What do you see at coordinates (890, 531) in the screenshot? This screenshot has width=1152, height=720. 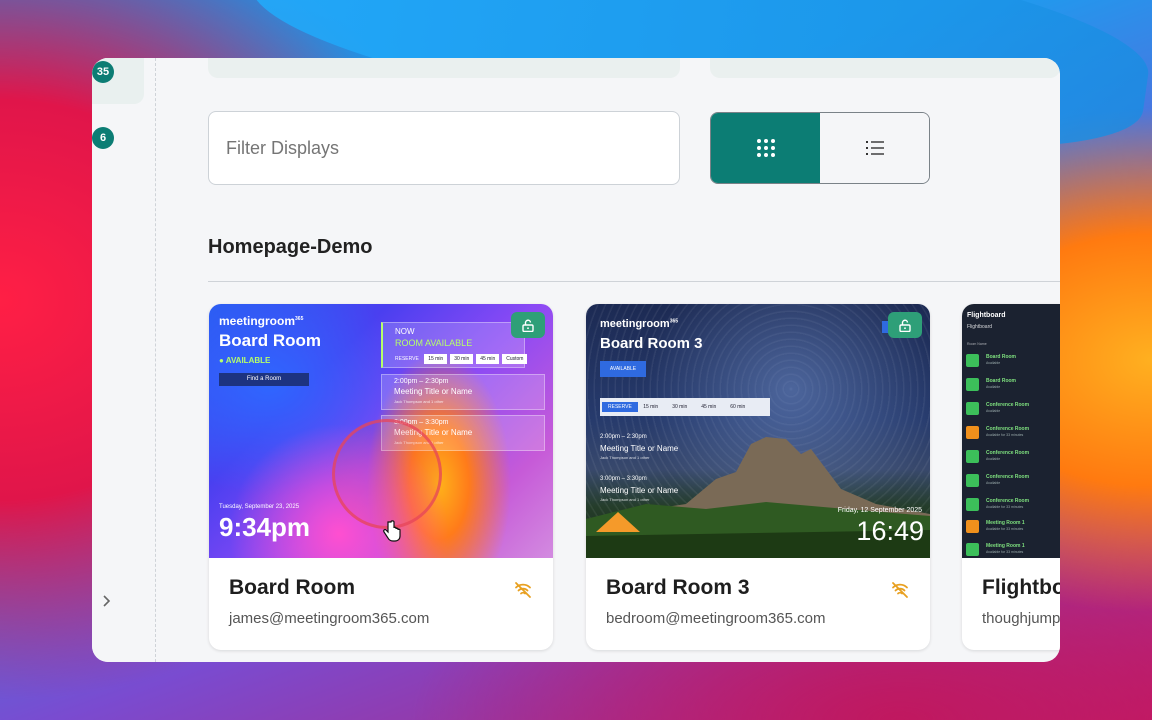 I see `preview-clock: 16:49` at bounding box center [890, 531].